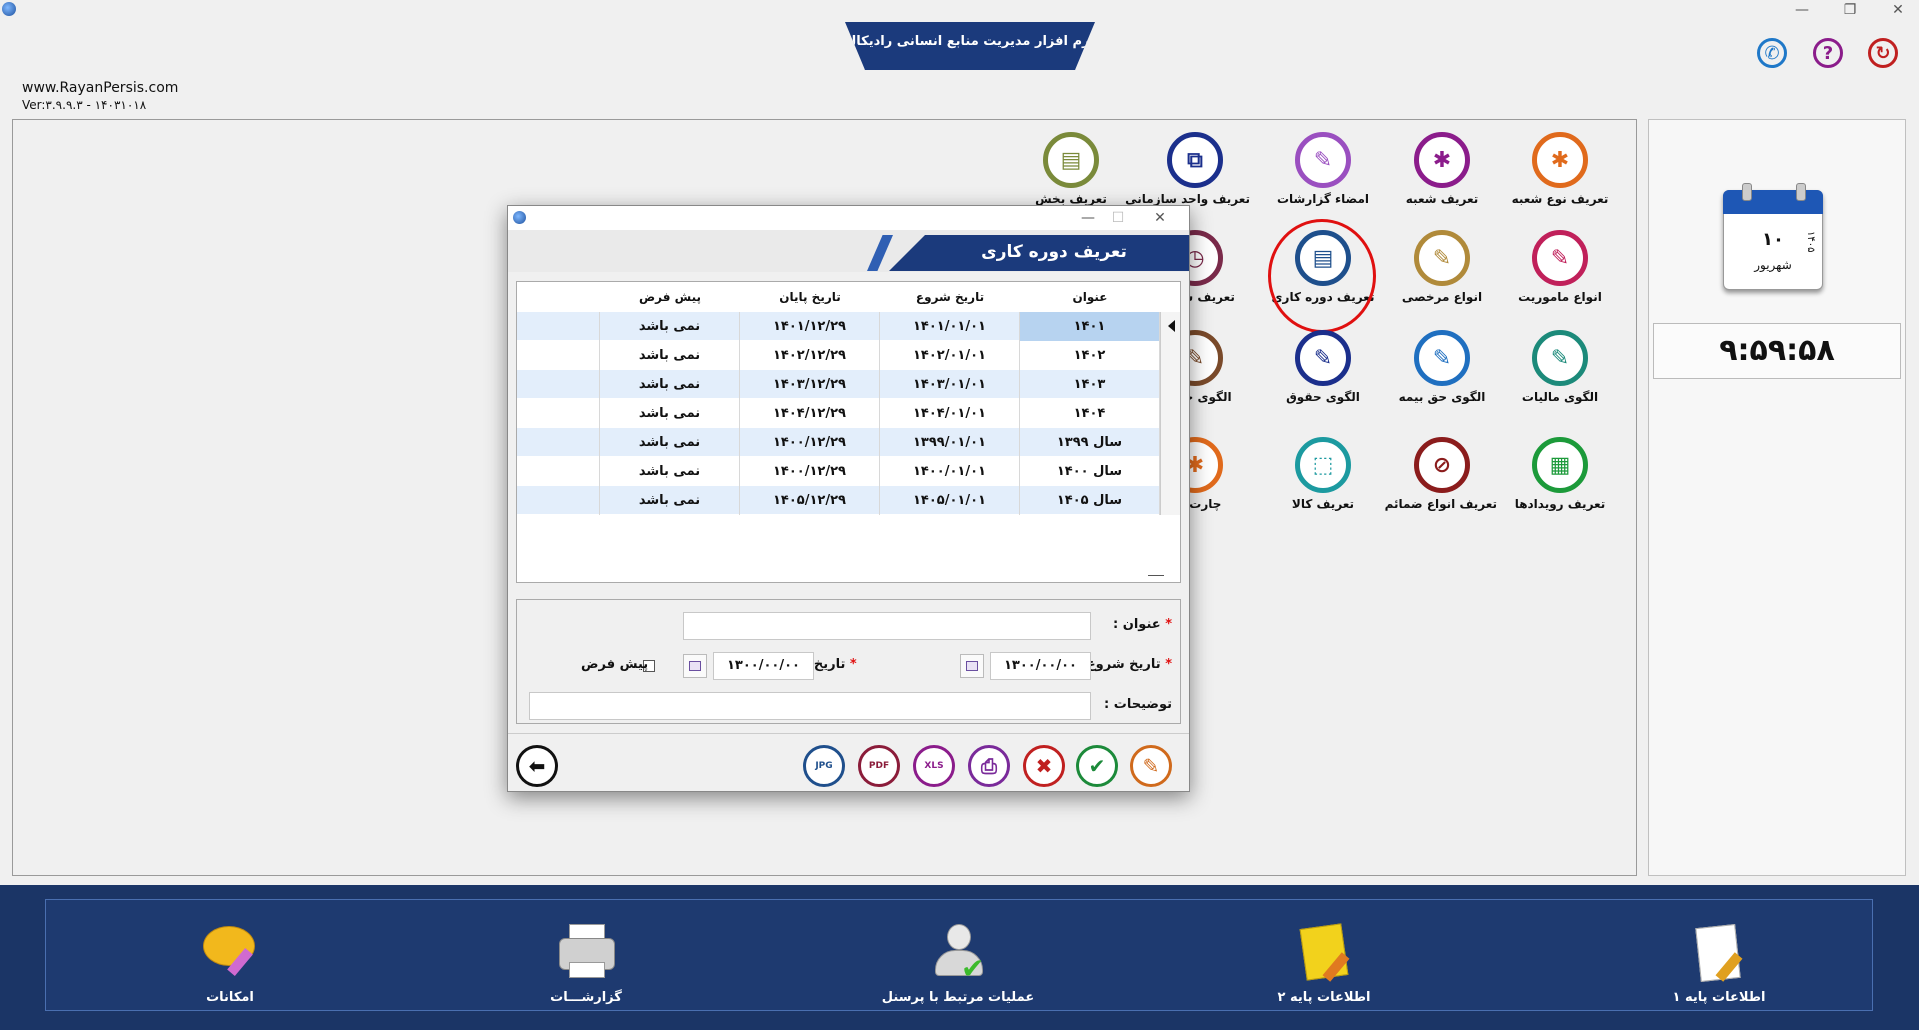  What do you see at coordinates (950, 471) in the screenshot?
I see `cell-start: ۱۴۰۰/۰۱/۰۱` at bounding box center [950, 471].